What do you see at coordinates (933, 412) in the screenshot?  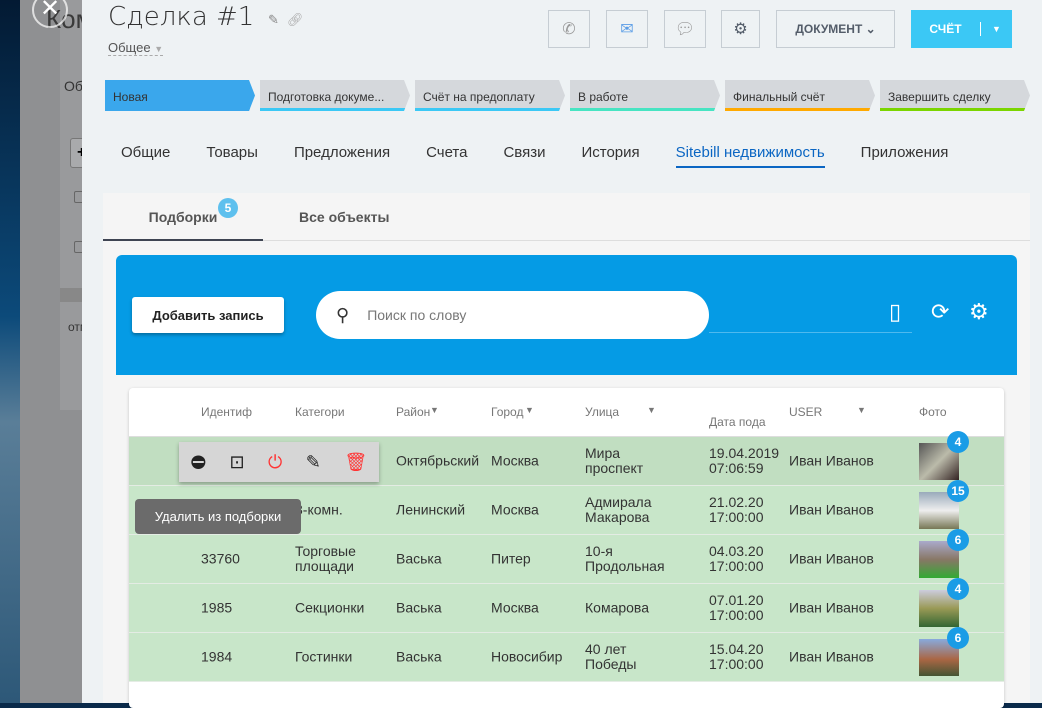 I see `col-photo: Фото` at bounding box center [933, 412].